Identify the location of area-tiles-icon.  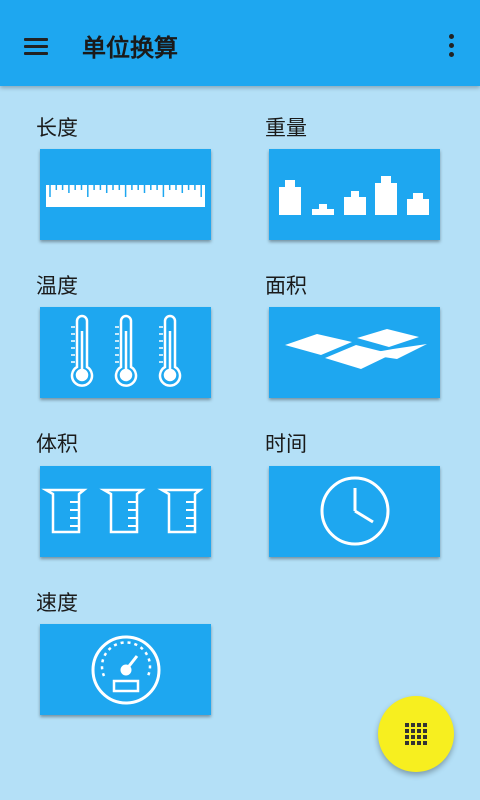
(356, 349).